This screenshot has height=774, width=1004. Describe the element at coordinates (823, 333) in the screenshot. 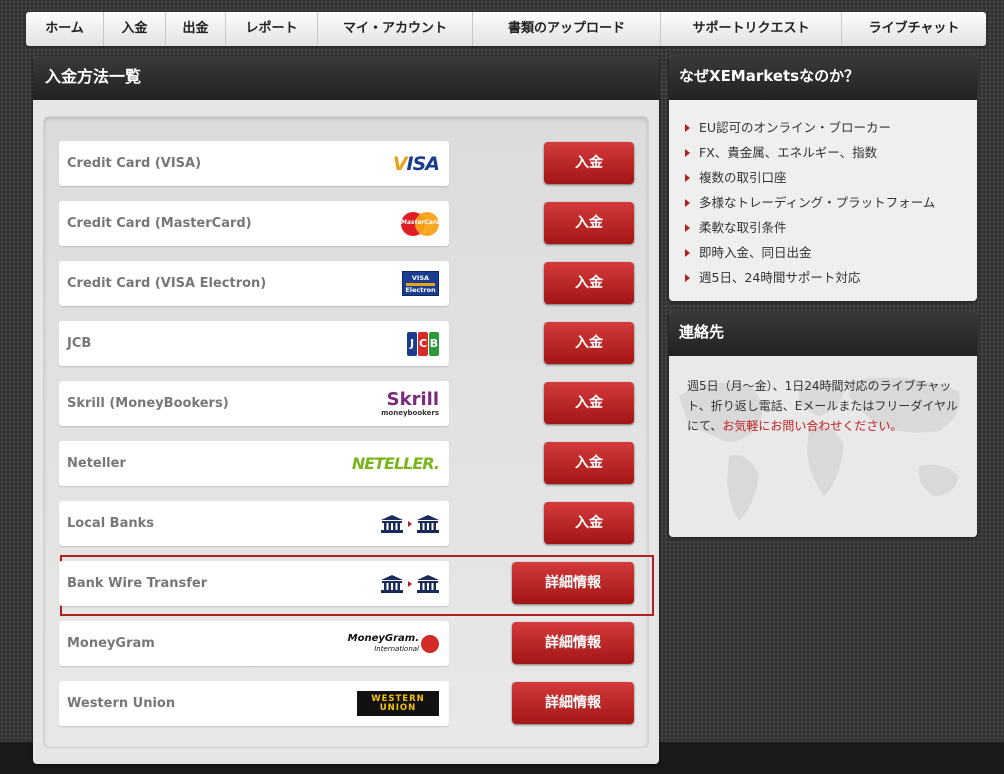

I see `contact-panel-title: 連絡先` at that location.